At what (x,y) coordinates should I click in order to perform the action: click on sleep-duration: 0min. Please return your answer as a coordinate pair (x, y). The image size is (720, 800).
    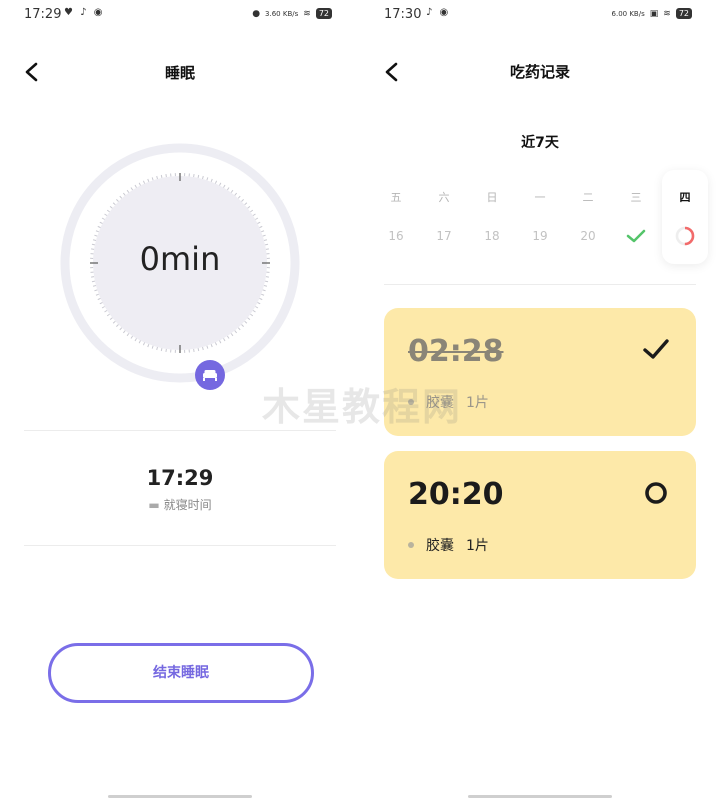
    Looking at the image, I should click on (180, 259).